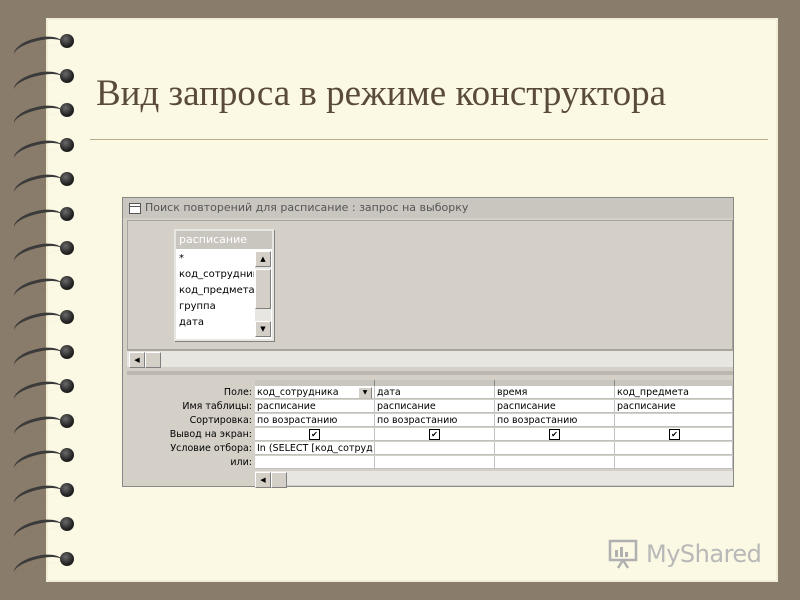 The image size is (800, 600). What do you see at coordinates (430, 373) in the screenshot?
I see `pane-splitter` at bounding box center [430, 373].